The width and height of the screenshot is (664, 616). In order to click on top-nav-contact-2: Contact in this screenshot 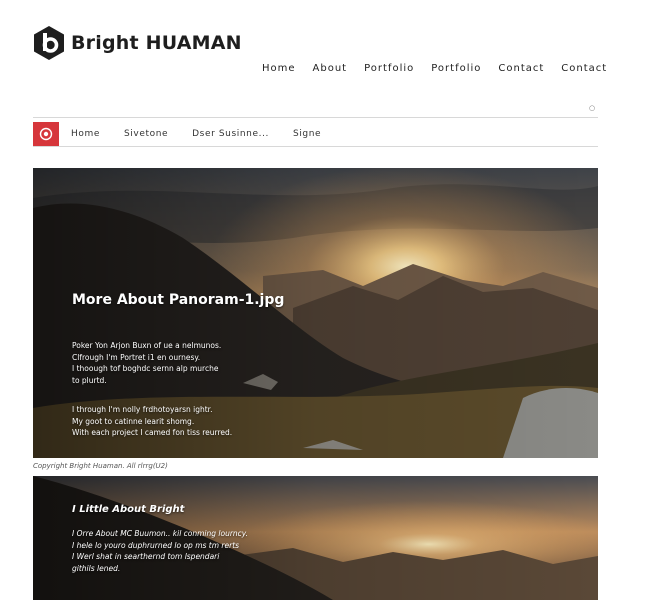, I will do `click(584, 68)`.